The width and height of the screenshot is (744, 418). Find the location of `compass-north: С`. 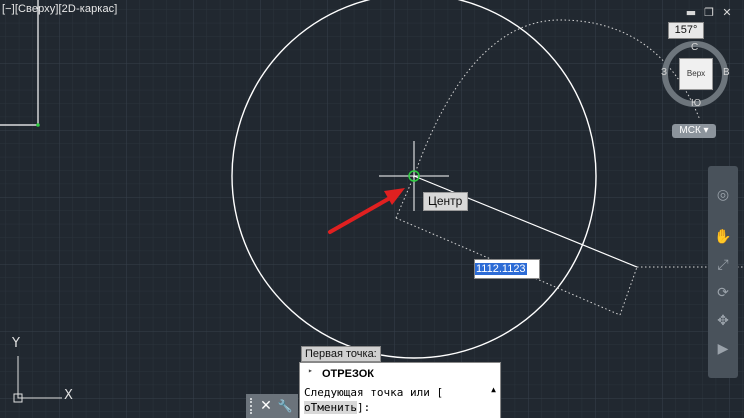

compass-north: С is located at coordinates (694, 47).